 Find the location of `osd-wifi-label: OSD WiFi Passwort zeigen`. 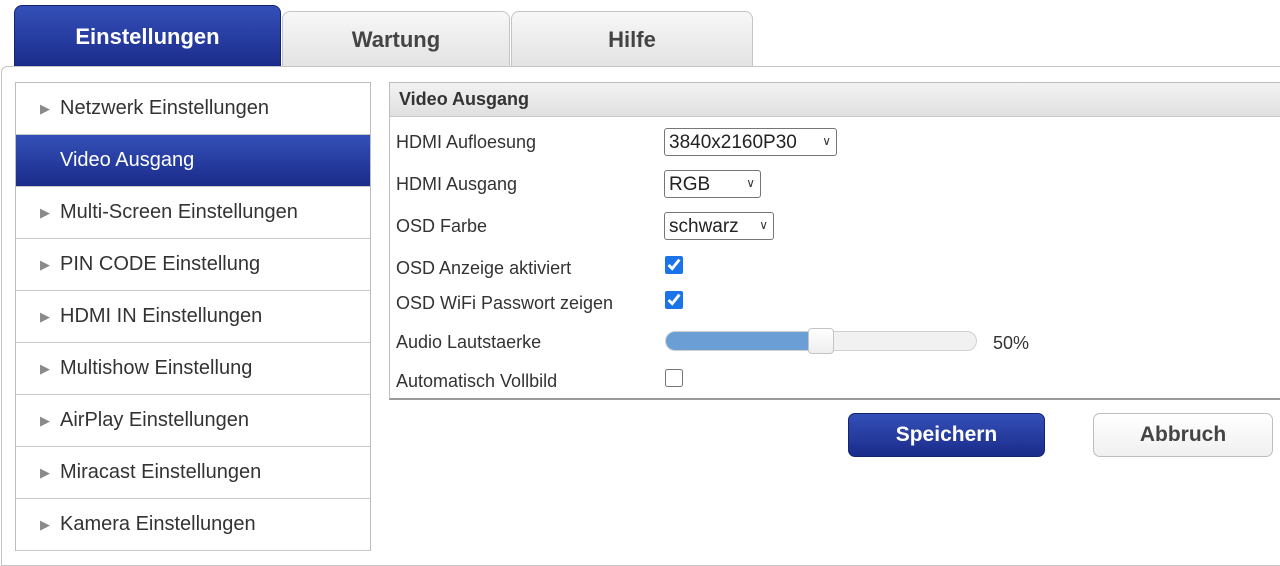

osd-wifi-label: OSD WiFi Passwort zeigen is located at coordinates (505, 303).